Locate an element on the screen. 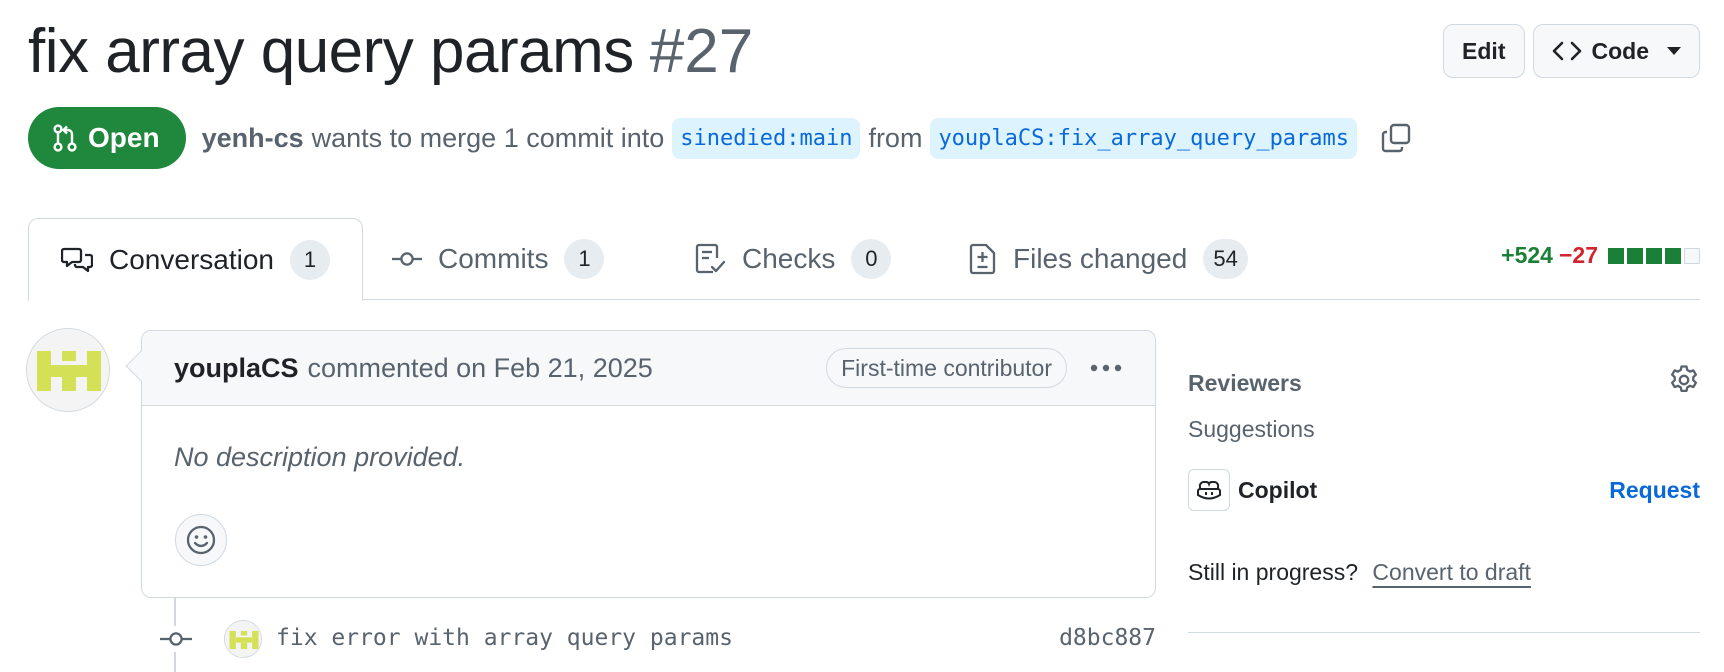 The image size is (1724, 672). tab-checks: Checks 0 is located at coordinates (793, 259).